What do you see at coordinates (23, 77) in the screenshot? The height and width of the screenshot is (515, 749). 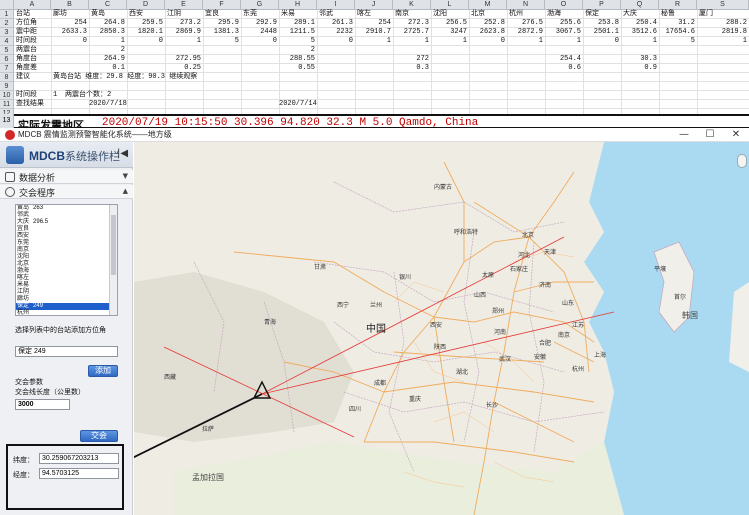 I see `sheet-cell: 建议` at bounding box center [23, 77].